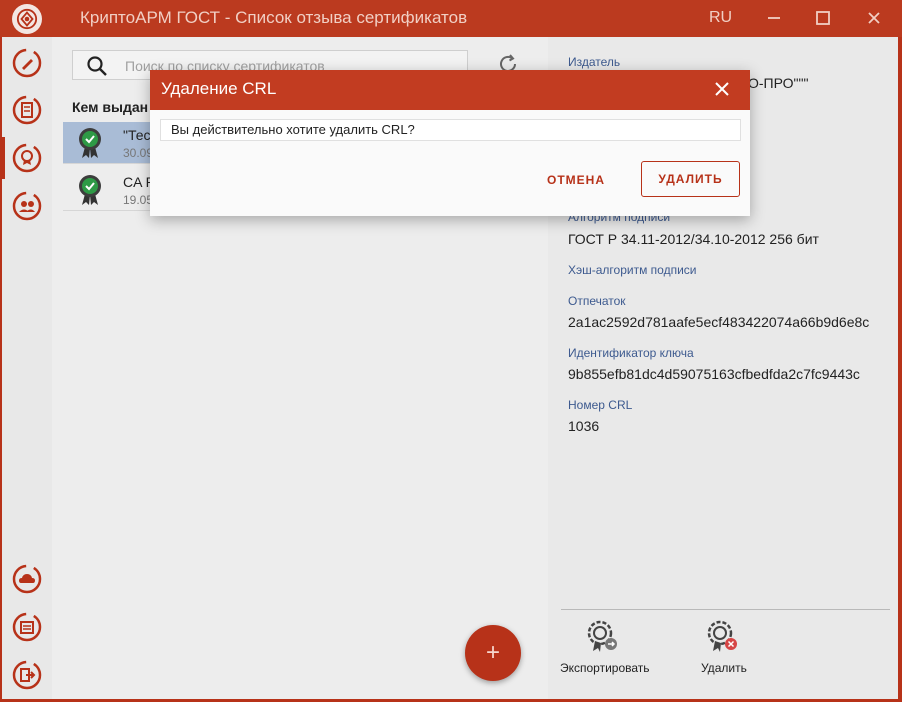 This screenshot has width=902, height=702. What do you see at coordinates (755, 649) in the screenshot?
I see `delete-button: Удалить` at bounding box center [755, 649].